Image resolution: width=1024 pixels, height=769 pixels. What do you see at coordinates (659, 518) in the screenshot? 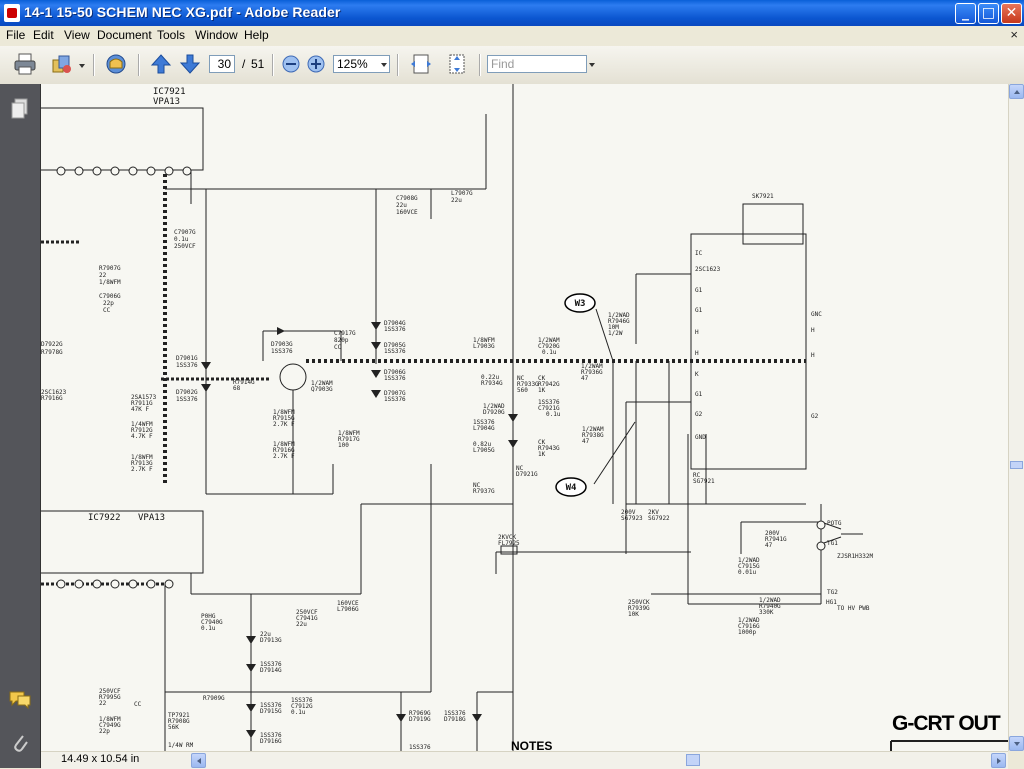
I see `component-label: SG7922` at bounding box center [659, 518].